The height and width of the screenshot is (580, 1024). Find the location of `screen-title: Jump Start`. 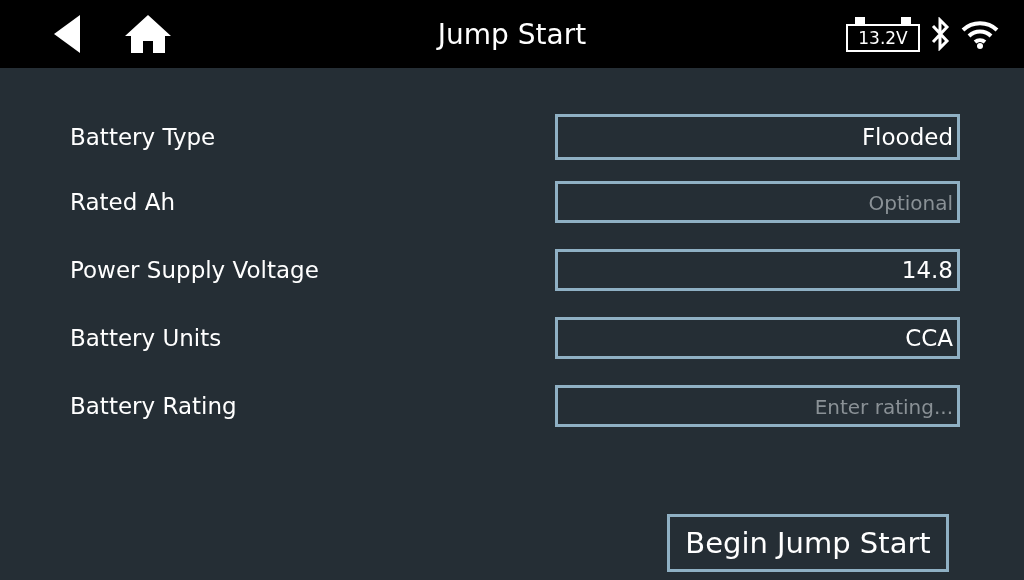

screen-title: Jump Start is located at coordinates (512, 34).